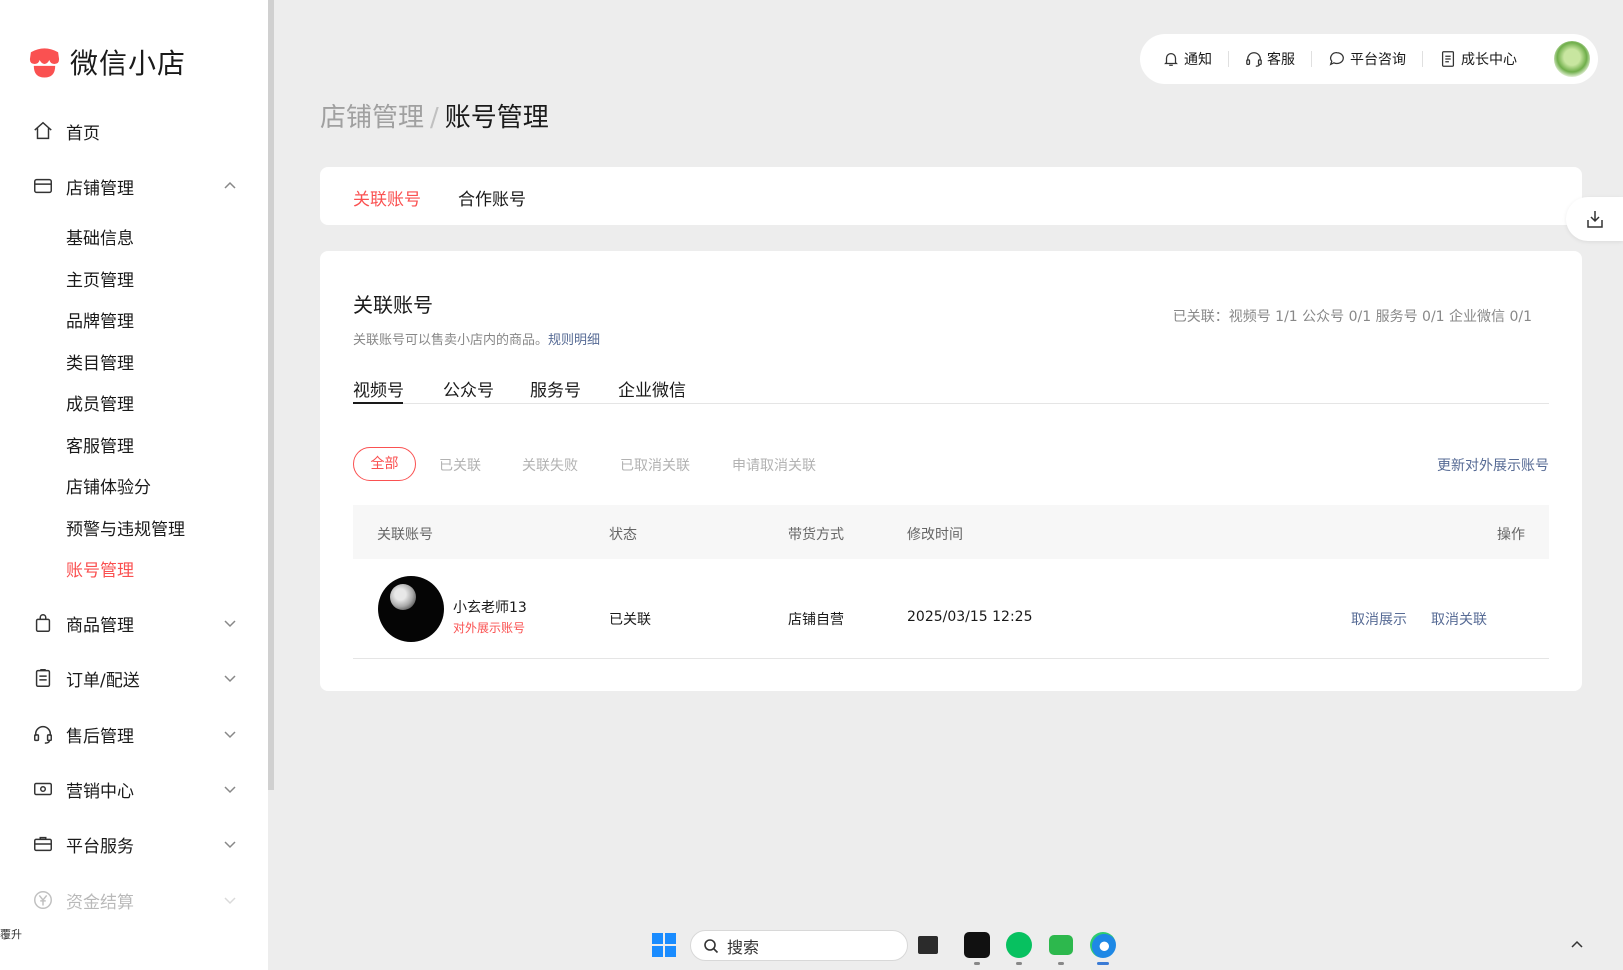  I want to click on sidebar-item-platform-services: 平台服务, so click(134, 844).